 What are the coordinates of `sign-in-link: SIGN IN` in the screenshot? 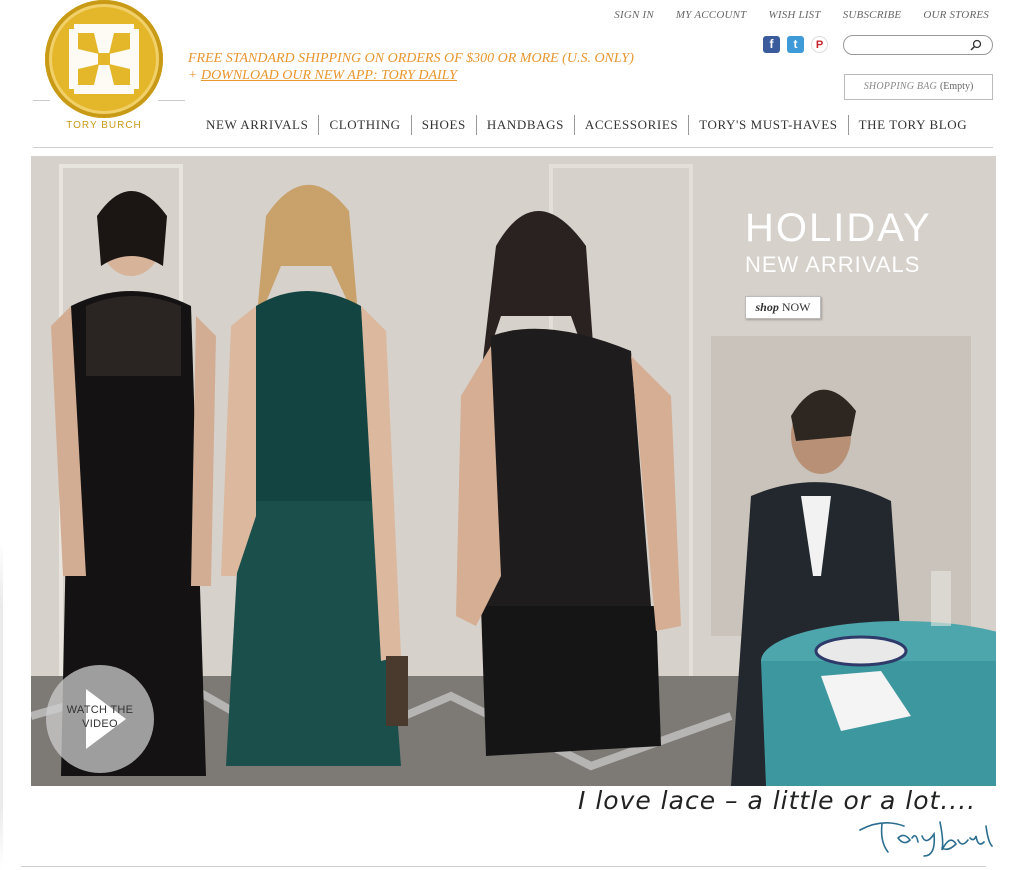 It's located at (634, 15).